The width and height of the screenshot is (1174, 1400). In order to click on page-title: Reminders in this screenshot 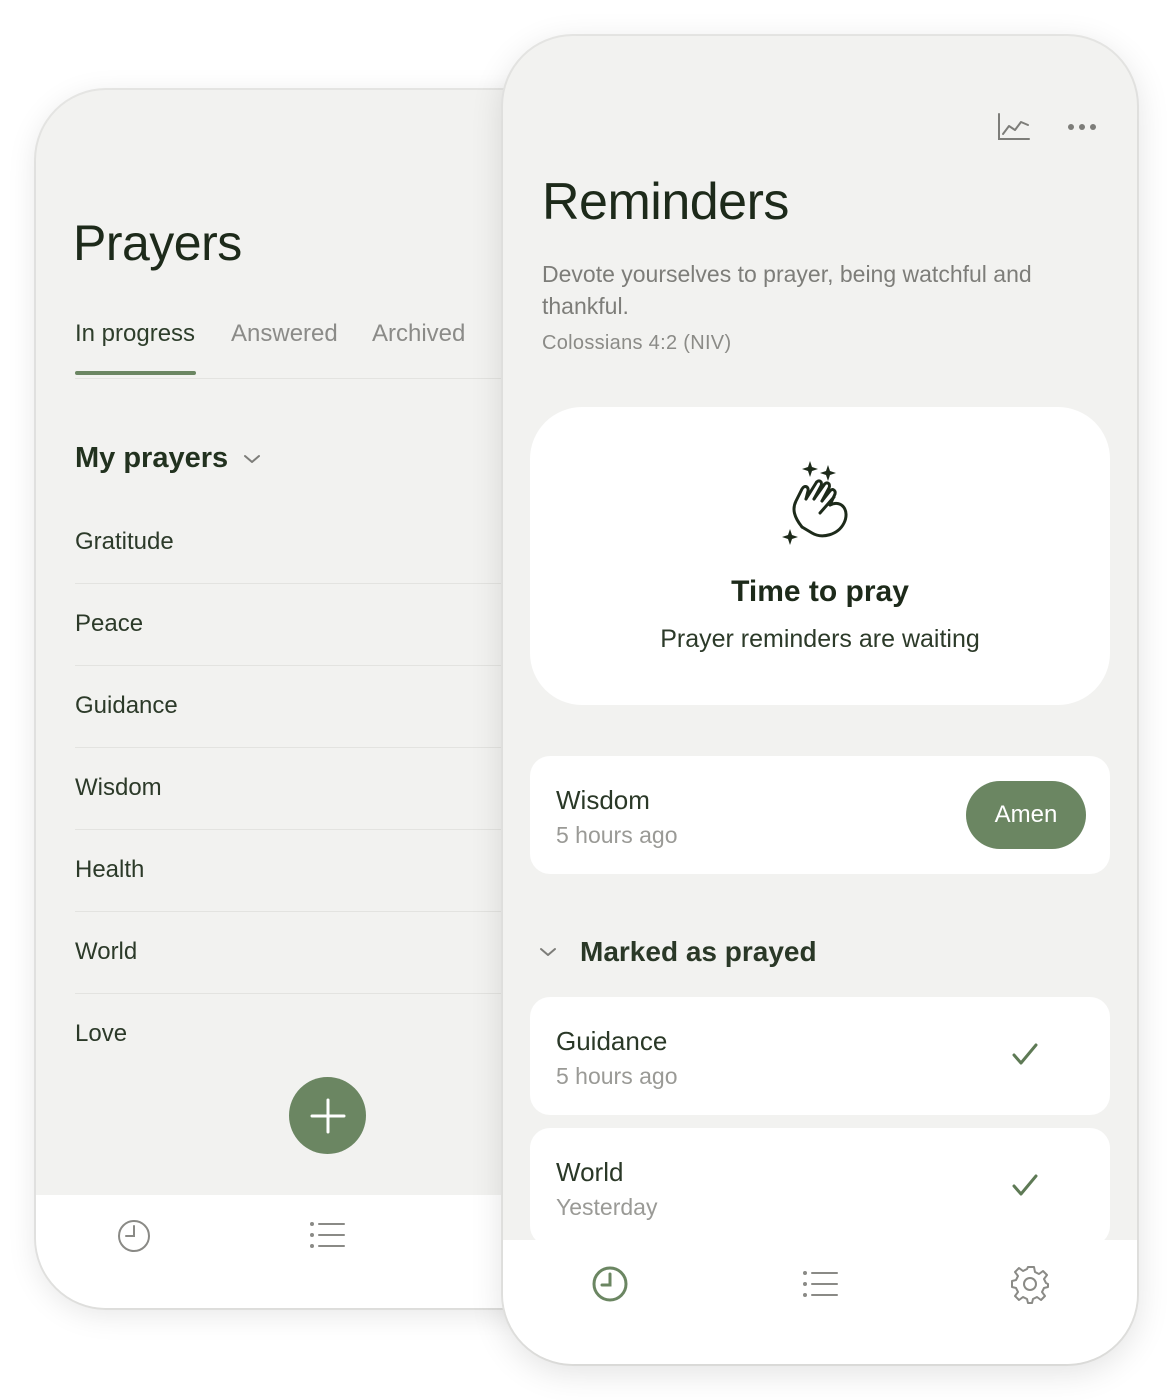, I will do `click(665, 202)`.